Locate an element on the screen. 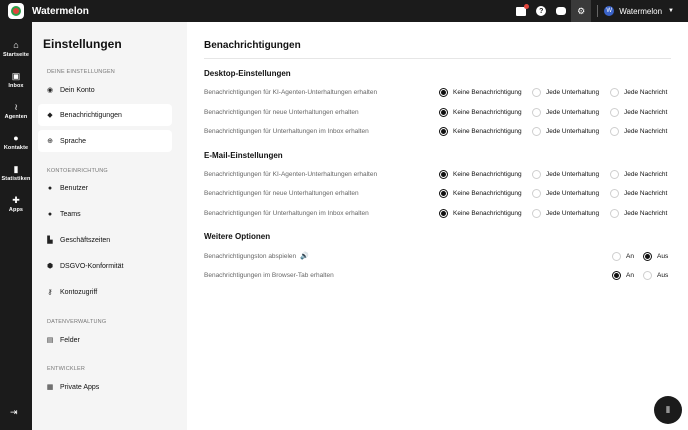 The image size is (688, 430). voice-assistant-button: ⦀ is located at coordinates (668, 410).